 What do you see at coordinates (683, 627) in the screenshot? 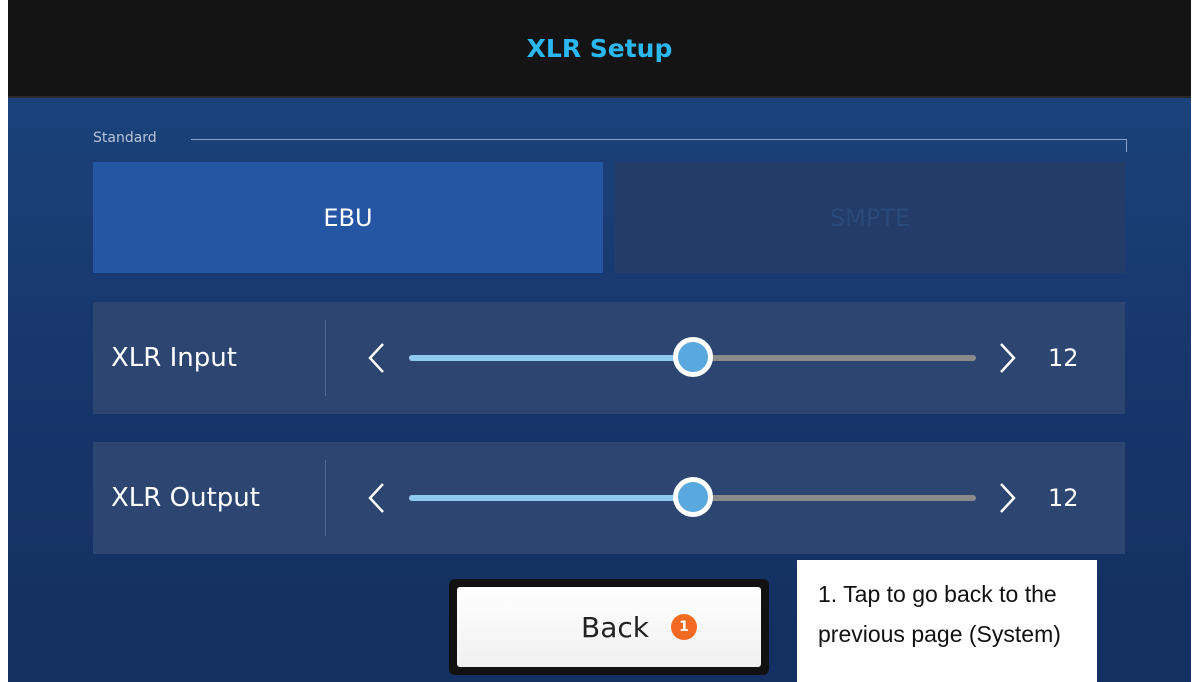
I see `step-badge: 1` at bounding box center [683, 627].